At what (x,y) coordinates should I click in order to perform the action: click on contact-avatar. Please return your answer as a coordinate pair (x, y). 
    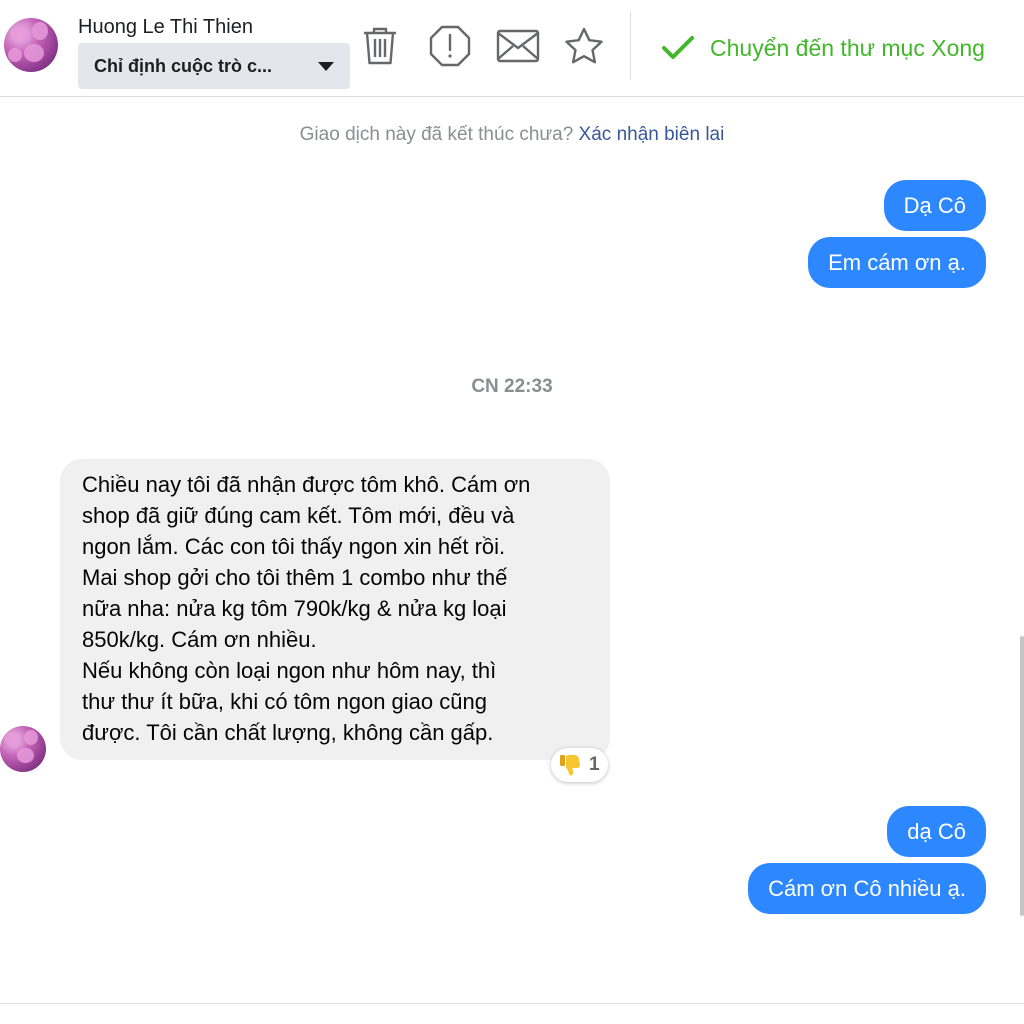
    Looking at the image, I should click on (31, 45).